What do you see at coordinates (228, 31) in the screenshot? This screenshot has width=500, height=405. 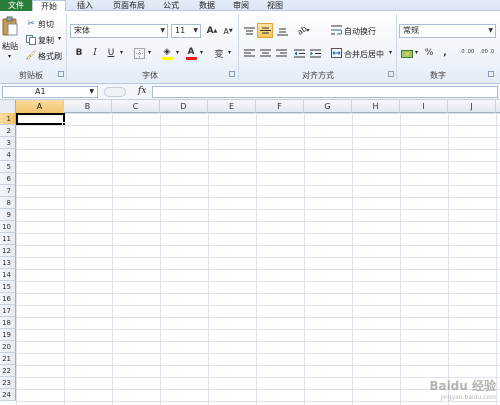 I see `shrink-font-button: A ▼` at bounding box center [228, 31].